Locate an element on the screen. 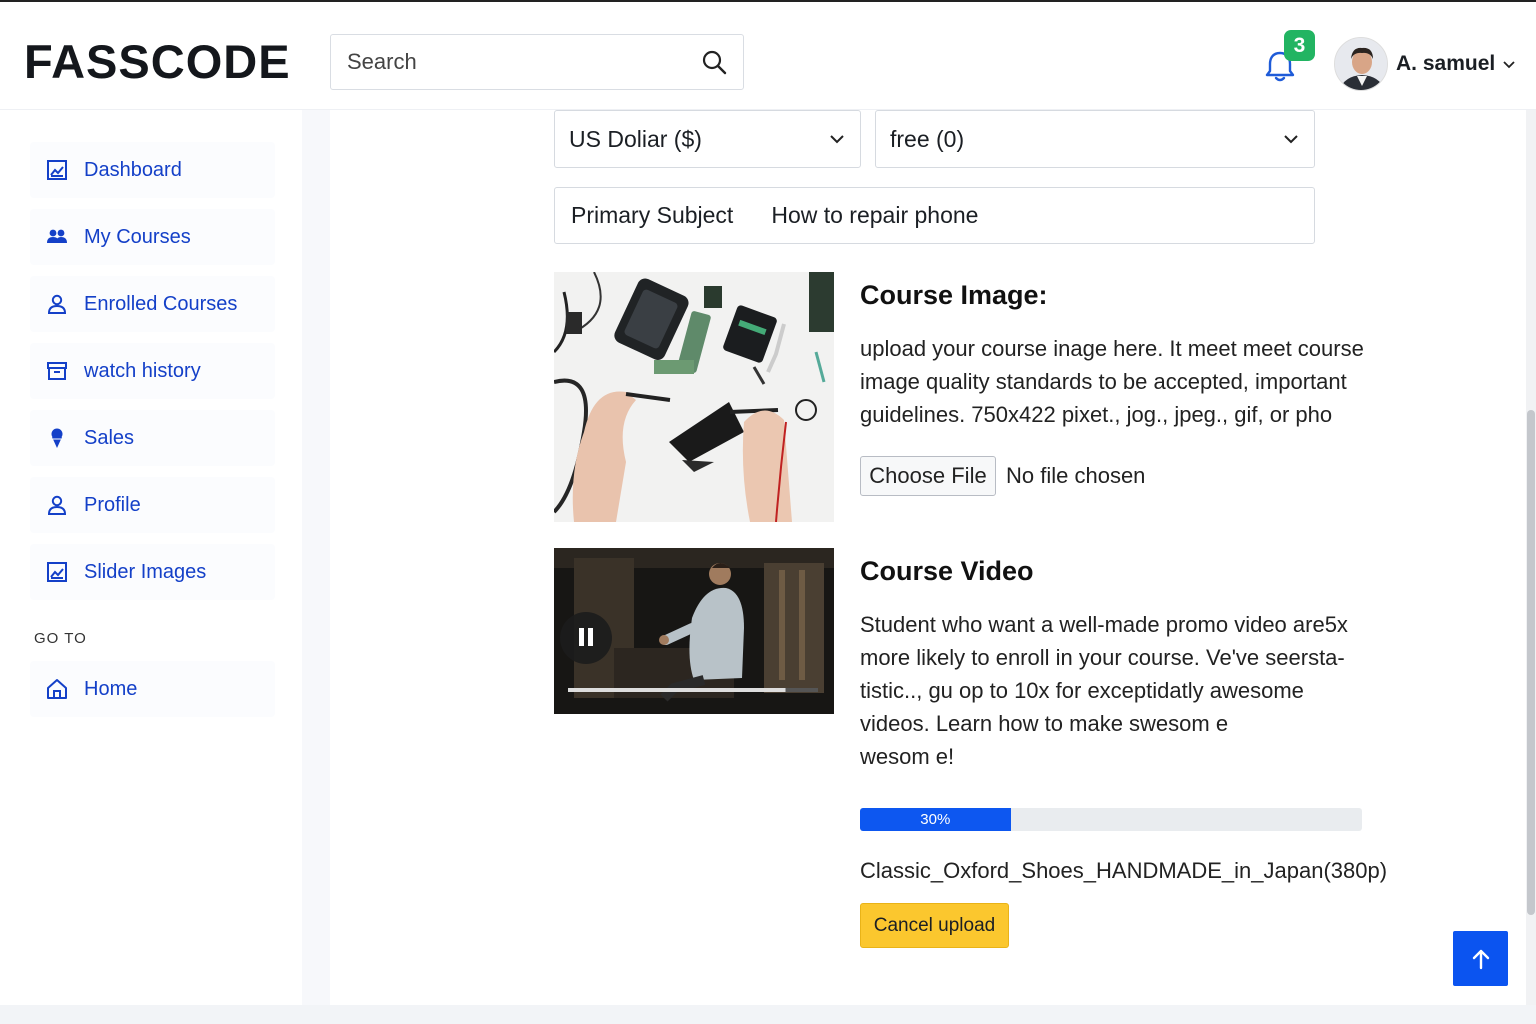 This screenshot has width=1536, height=1024. brand-logo: FASSCODE is located at coordinates (157, 61).